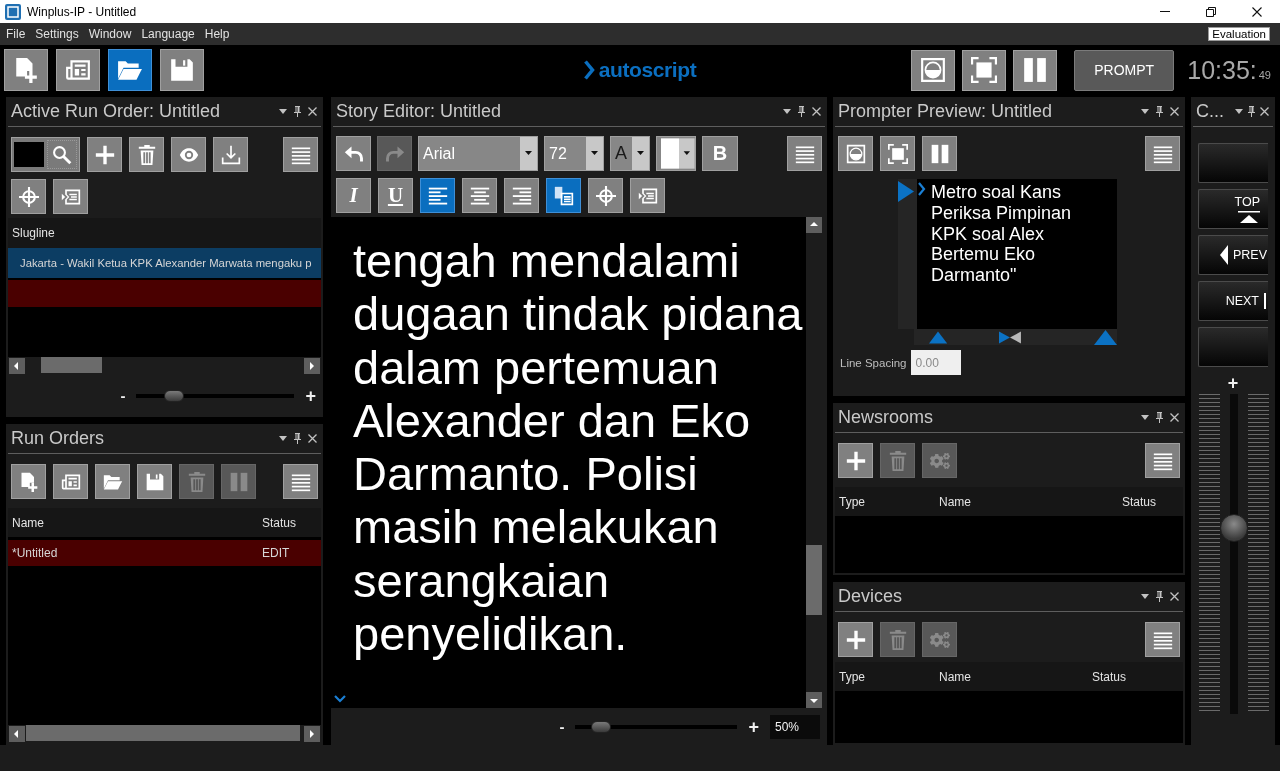  I want to click on bold-button: B, so click(720, 153).